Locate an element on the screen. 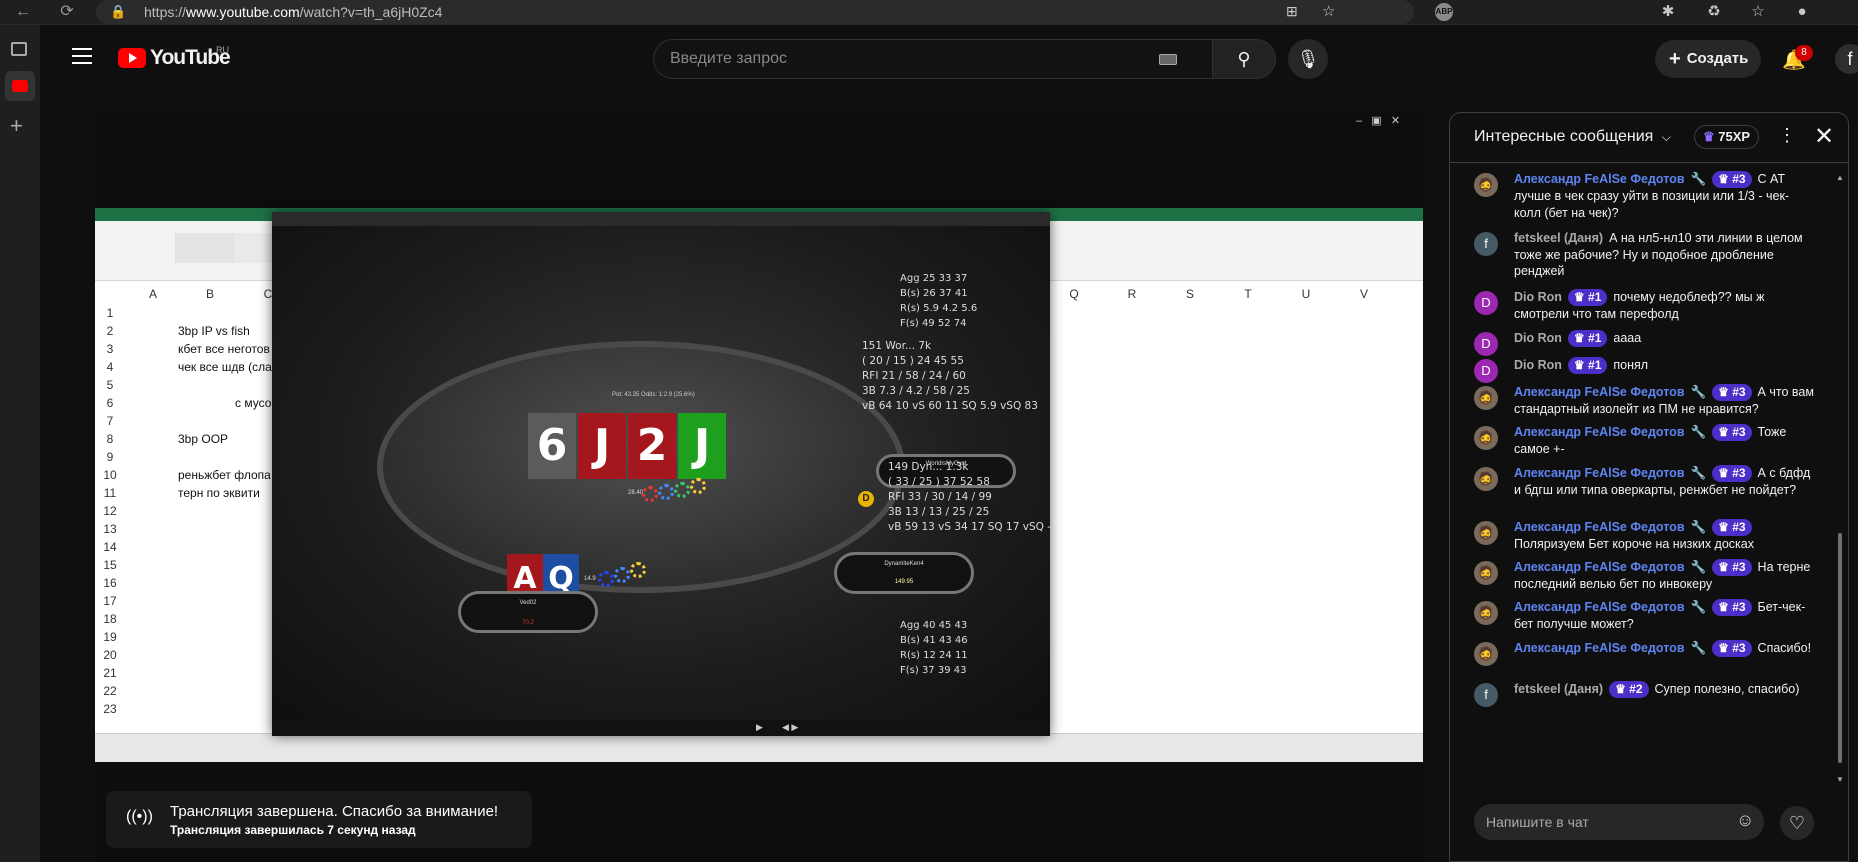 The width and height of the screenshot is (1858, 862). back-arrow-icon: ← is located at coordinates (23, 12).